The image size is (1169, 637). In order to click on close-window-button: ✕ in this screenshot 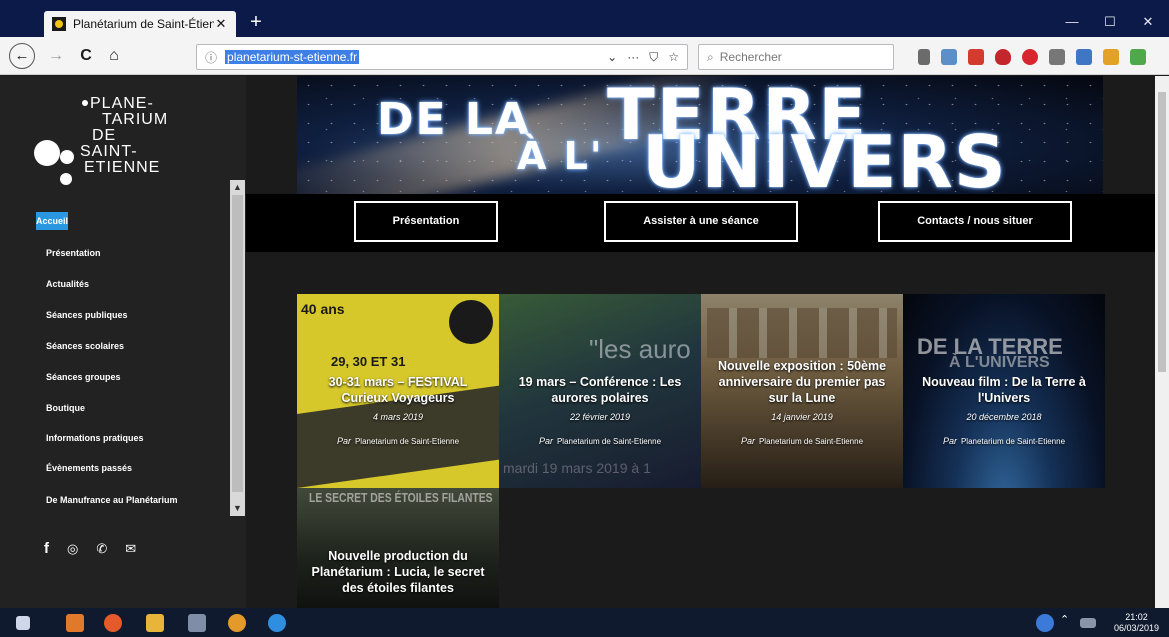, I will do `click(1147, 23)`.